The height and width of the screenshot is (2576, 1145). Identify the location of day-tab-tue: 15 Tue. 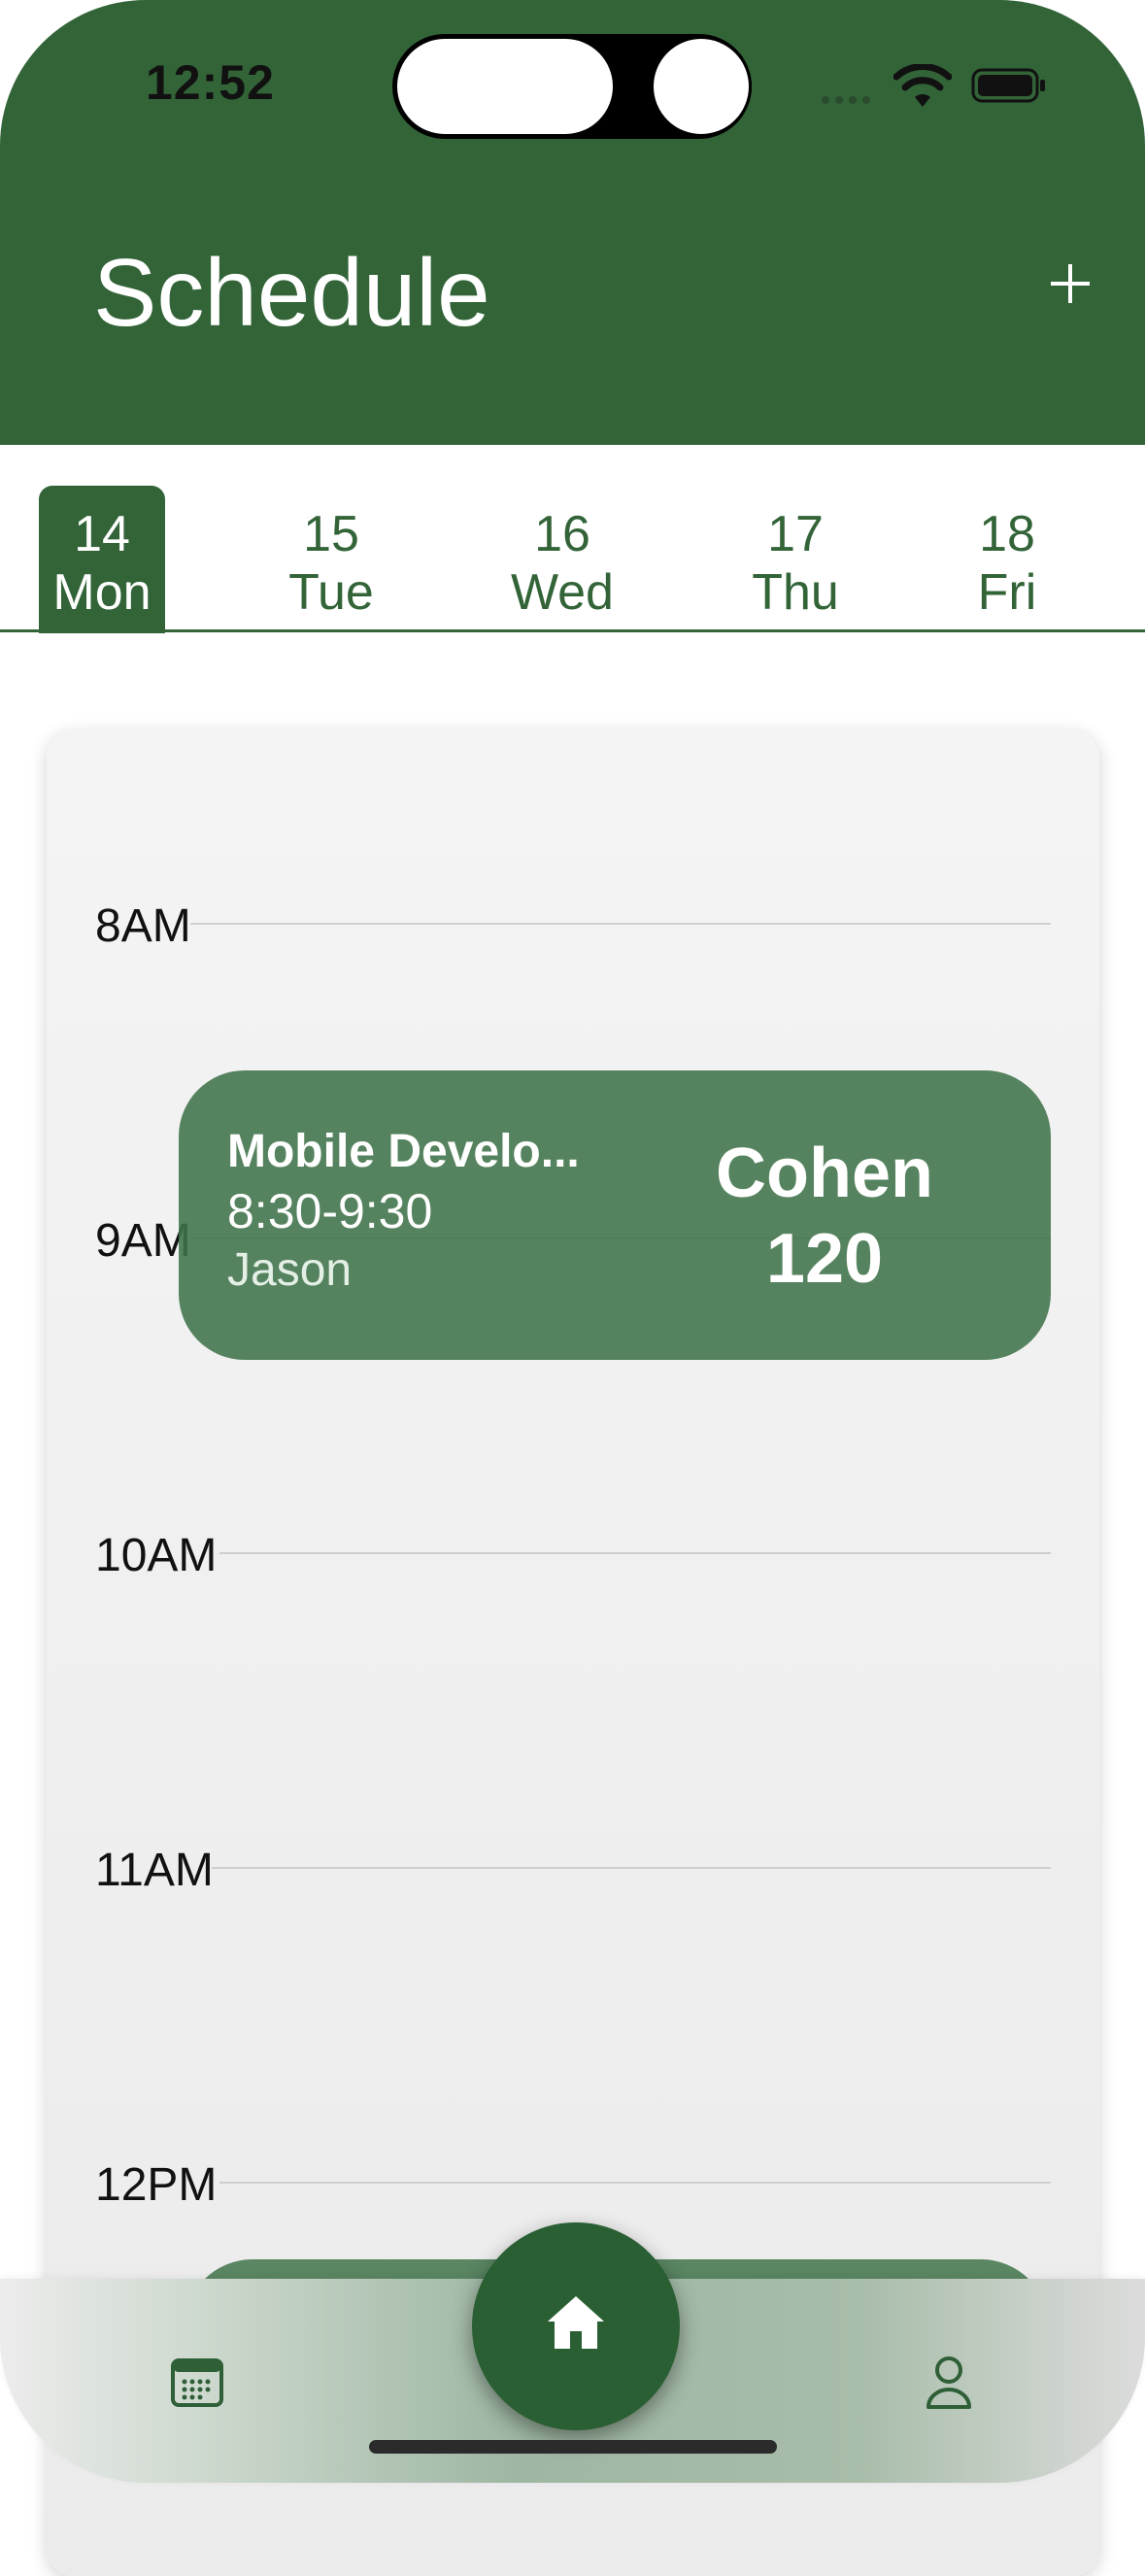
(331, 559).